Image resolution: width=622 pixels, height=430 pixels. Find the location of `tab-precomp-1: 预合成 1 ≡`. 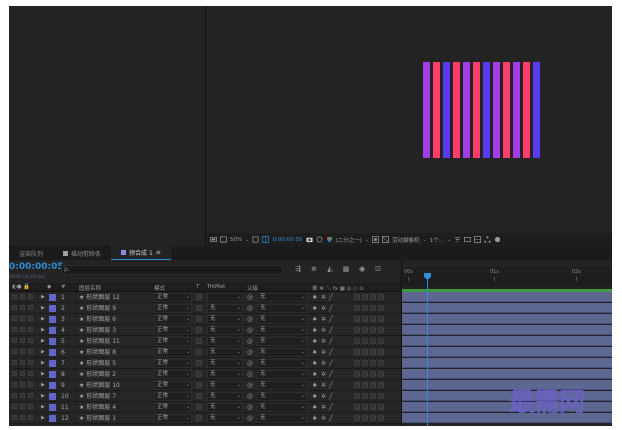

tab-precomp-1: 预合成 1 ≡ is located at coordinates (141, 253).